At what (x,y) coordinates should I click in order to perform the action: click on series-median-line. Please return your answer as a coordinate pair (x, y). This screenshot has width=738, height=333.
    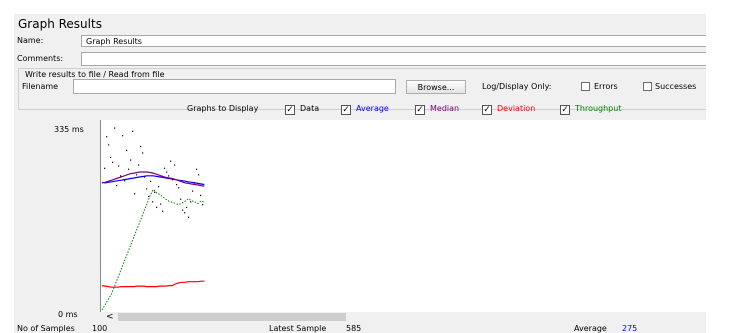
    Looking at the image, I should click on (153, 179).